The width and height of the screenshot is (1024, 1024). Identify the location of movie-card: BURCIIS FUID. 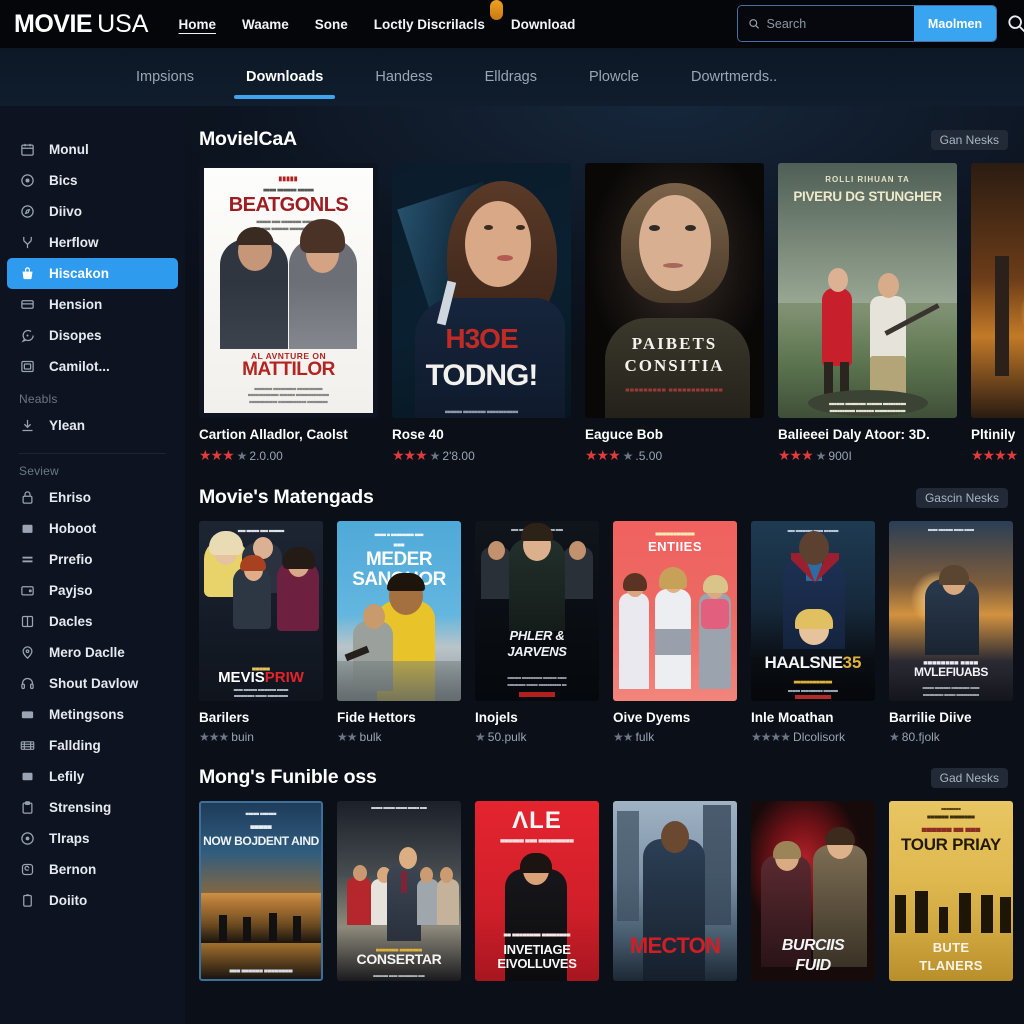
(813, 895).